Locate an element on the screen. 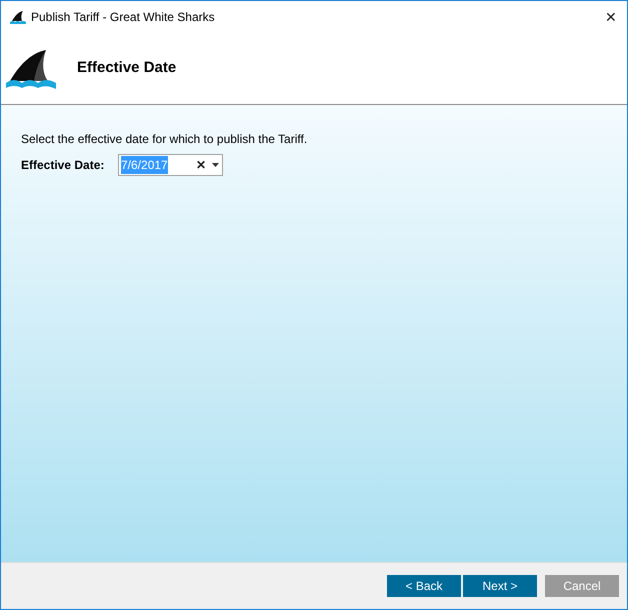  date-value: 7/6/2017 is located at coordinates (144, 165).